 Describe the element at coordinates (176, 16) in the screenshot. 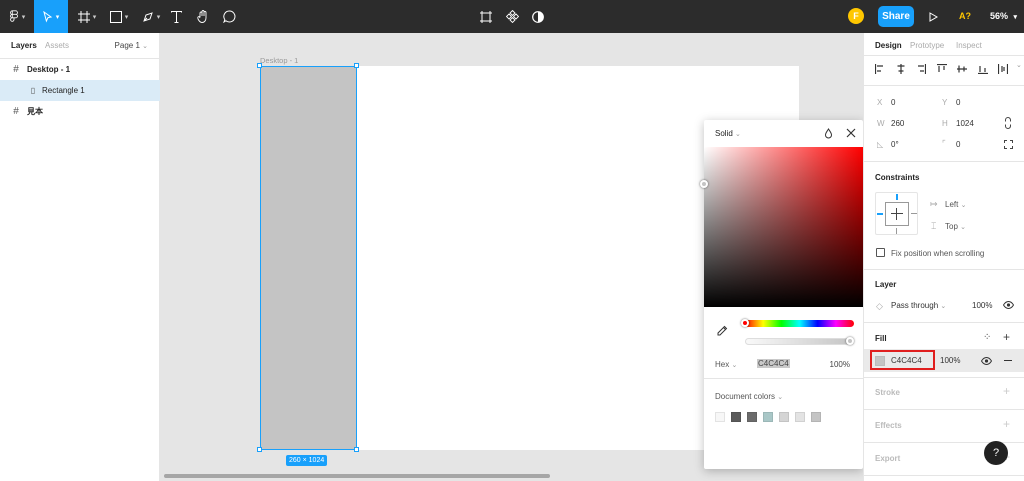

I see `text-tool-button` at that location.